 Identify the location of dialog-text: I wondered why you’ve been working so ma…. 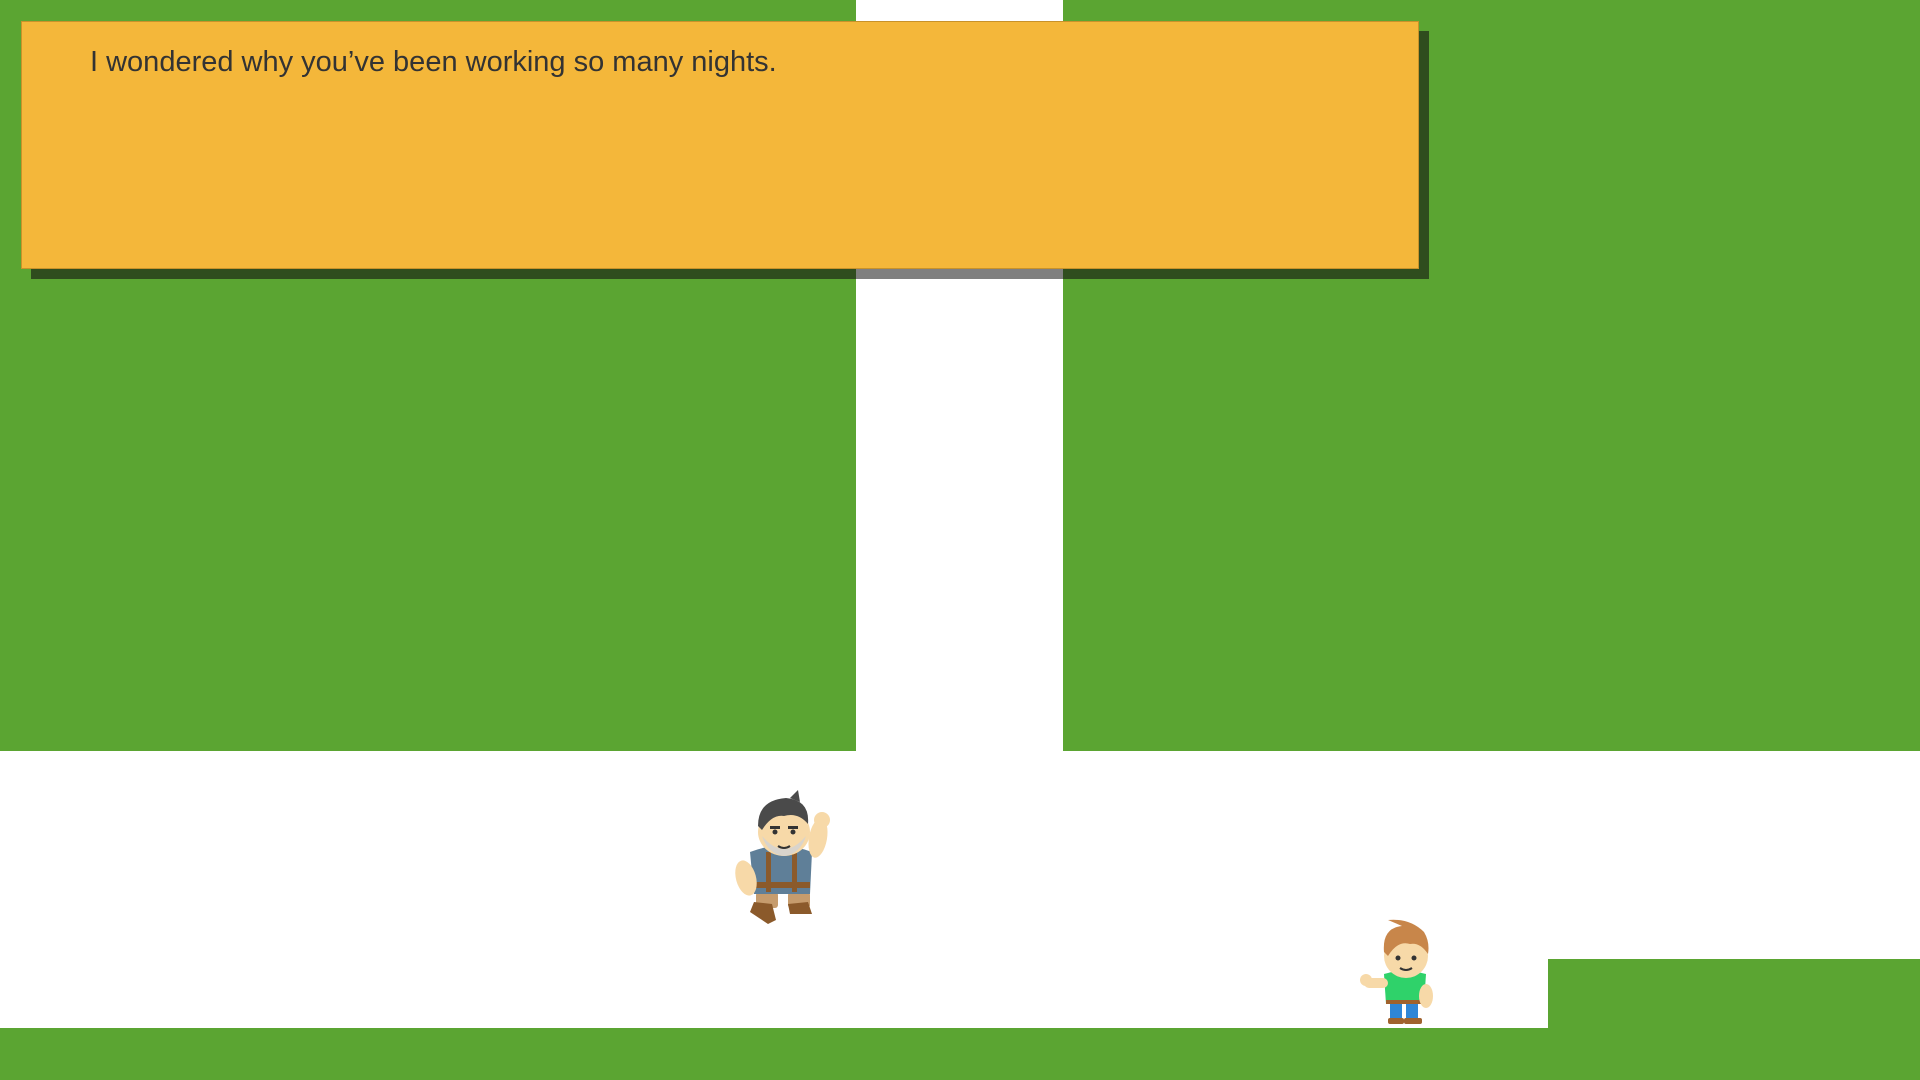
(433, 62).